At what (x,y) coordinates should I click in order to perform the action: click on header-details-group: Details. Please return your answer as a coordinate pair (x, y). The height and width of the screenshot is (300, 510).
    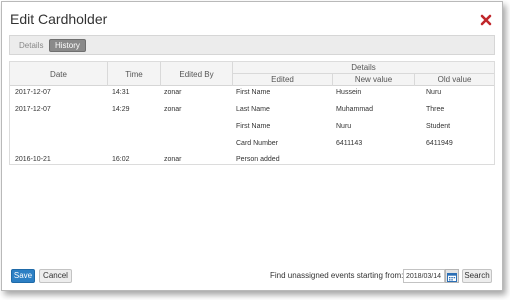
    Looking at the image, I should click on (363, 67).